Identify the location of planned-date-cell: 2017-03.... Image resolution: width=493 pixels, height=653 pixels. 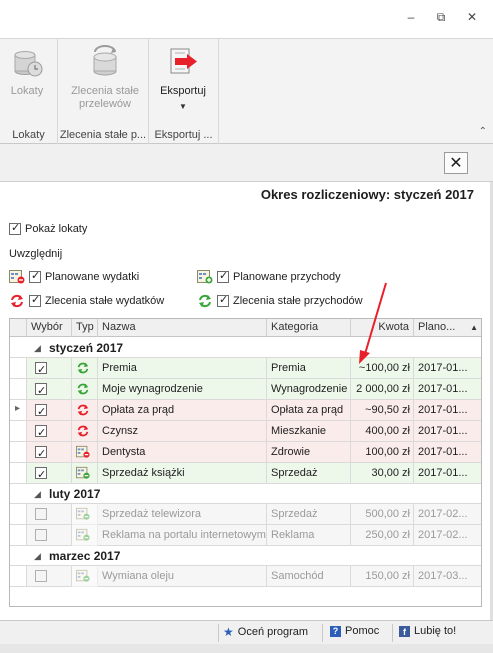
(447, 576).